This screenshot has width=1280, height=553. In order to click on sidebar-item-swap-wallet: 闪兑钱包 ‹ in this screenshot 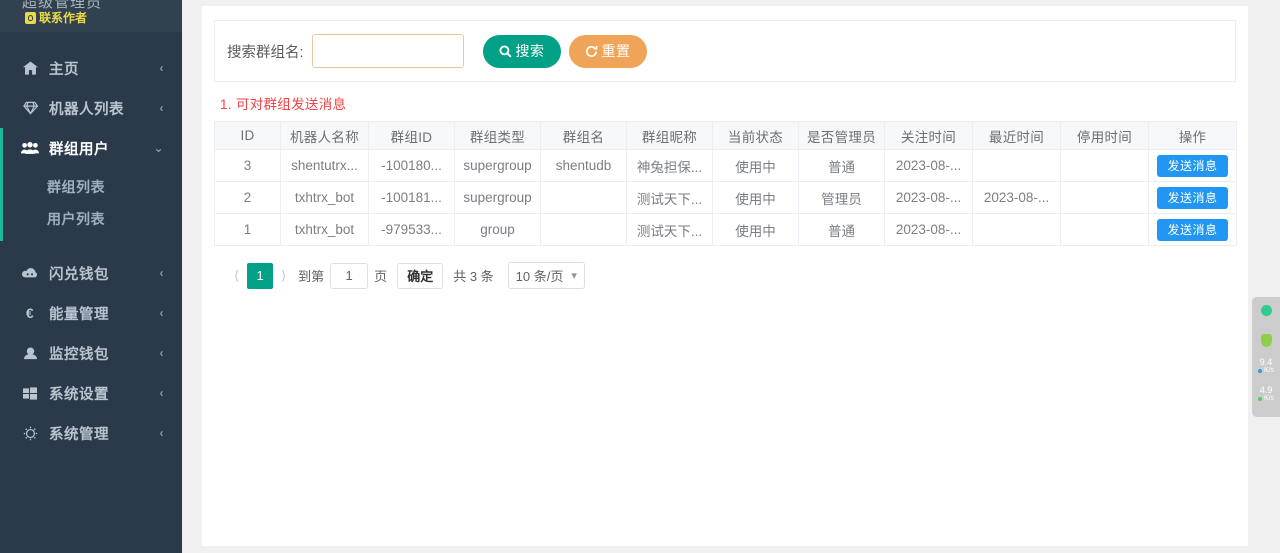, I will do `click(91, 273)`.